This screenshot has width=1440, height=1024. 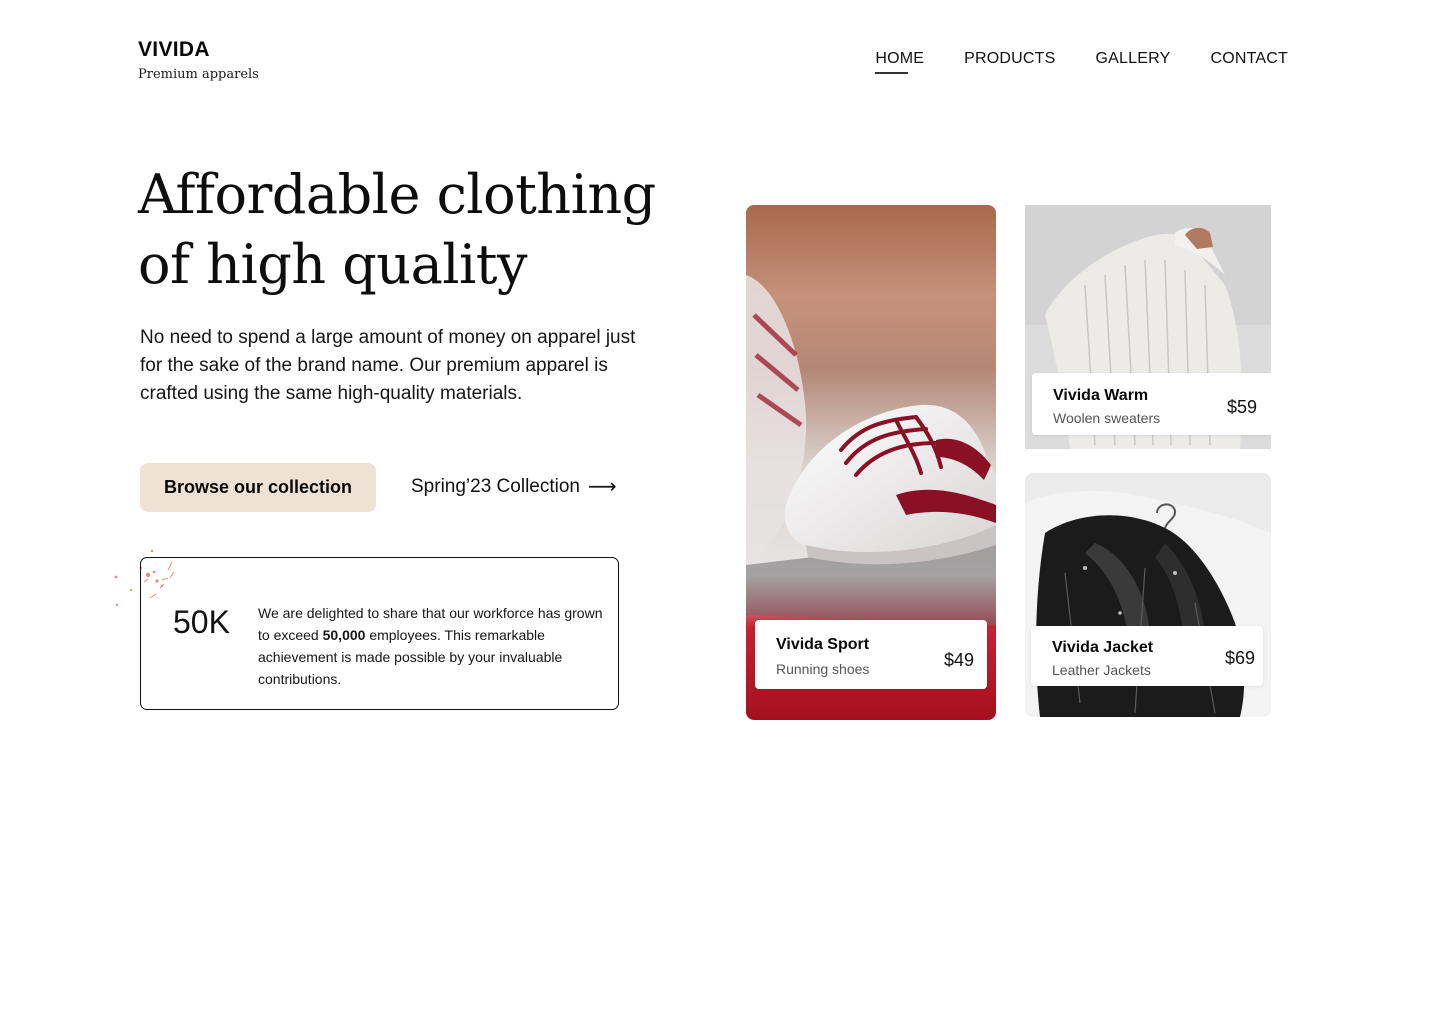 I want to click on product-name: Vivida Warm, so click(x=1101, y=395).